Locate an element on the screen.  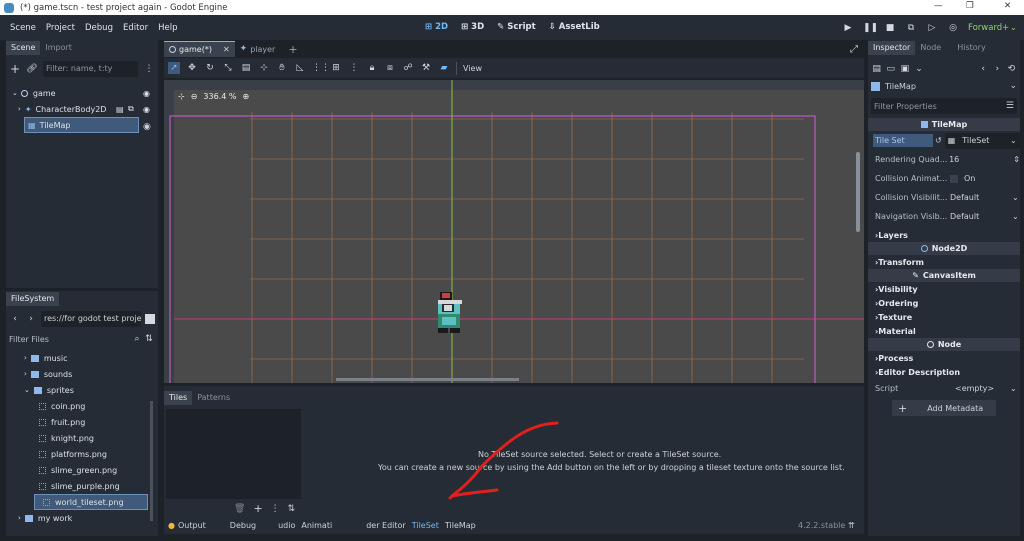
property-script: Script <empty> ⌄ is located at coordinates (944, 388).